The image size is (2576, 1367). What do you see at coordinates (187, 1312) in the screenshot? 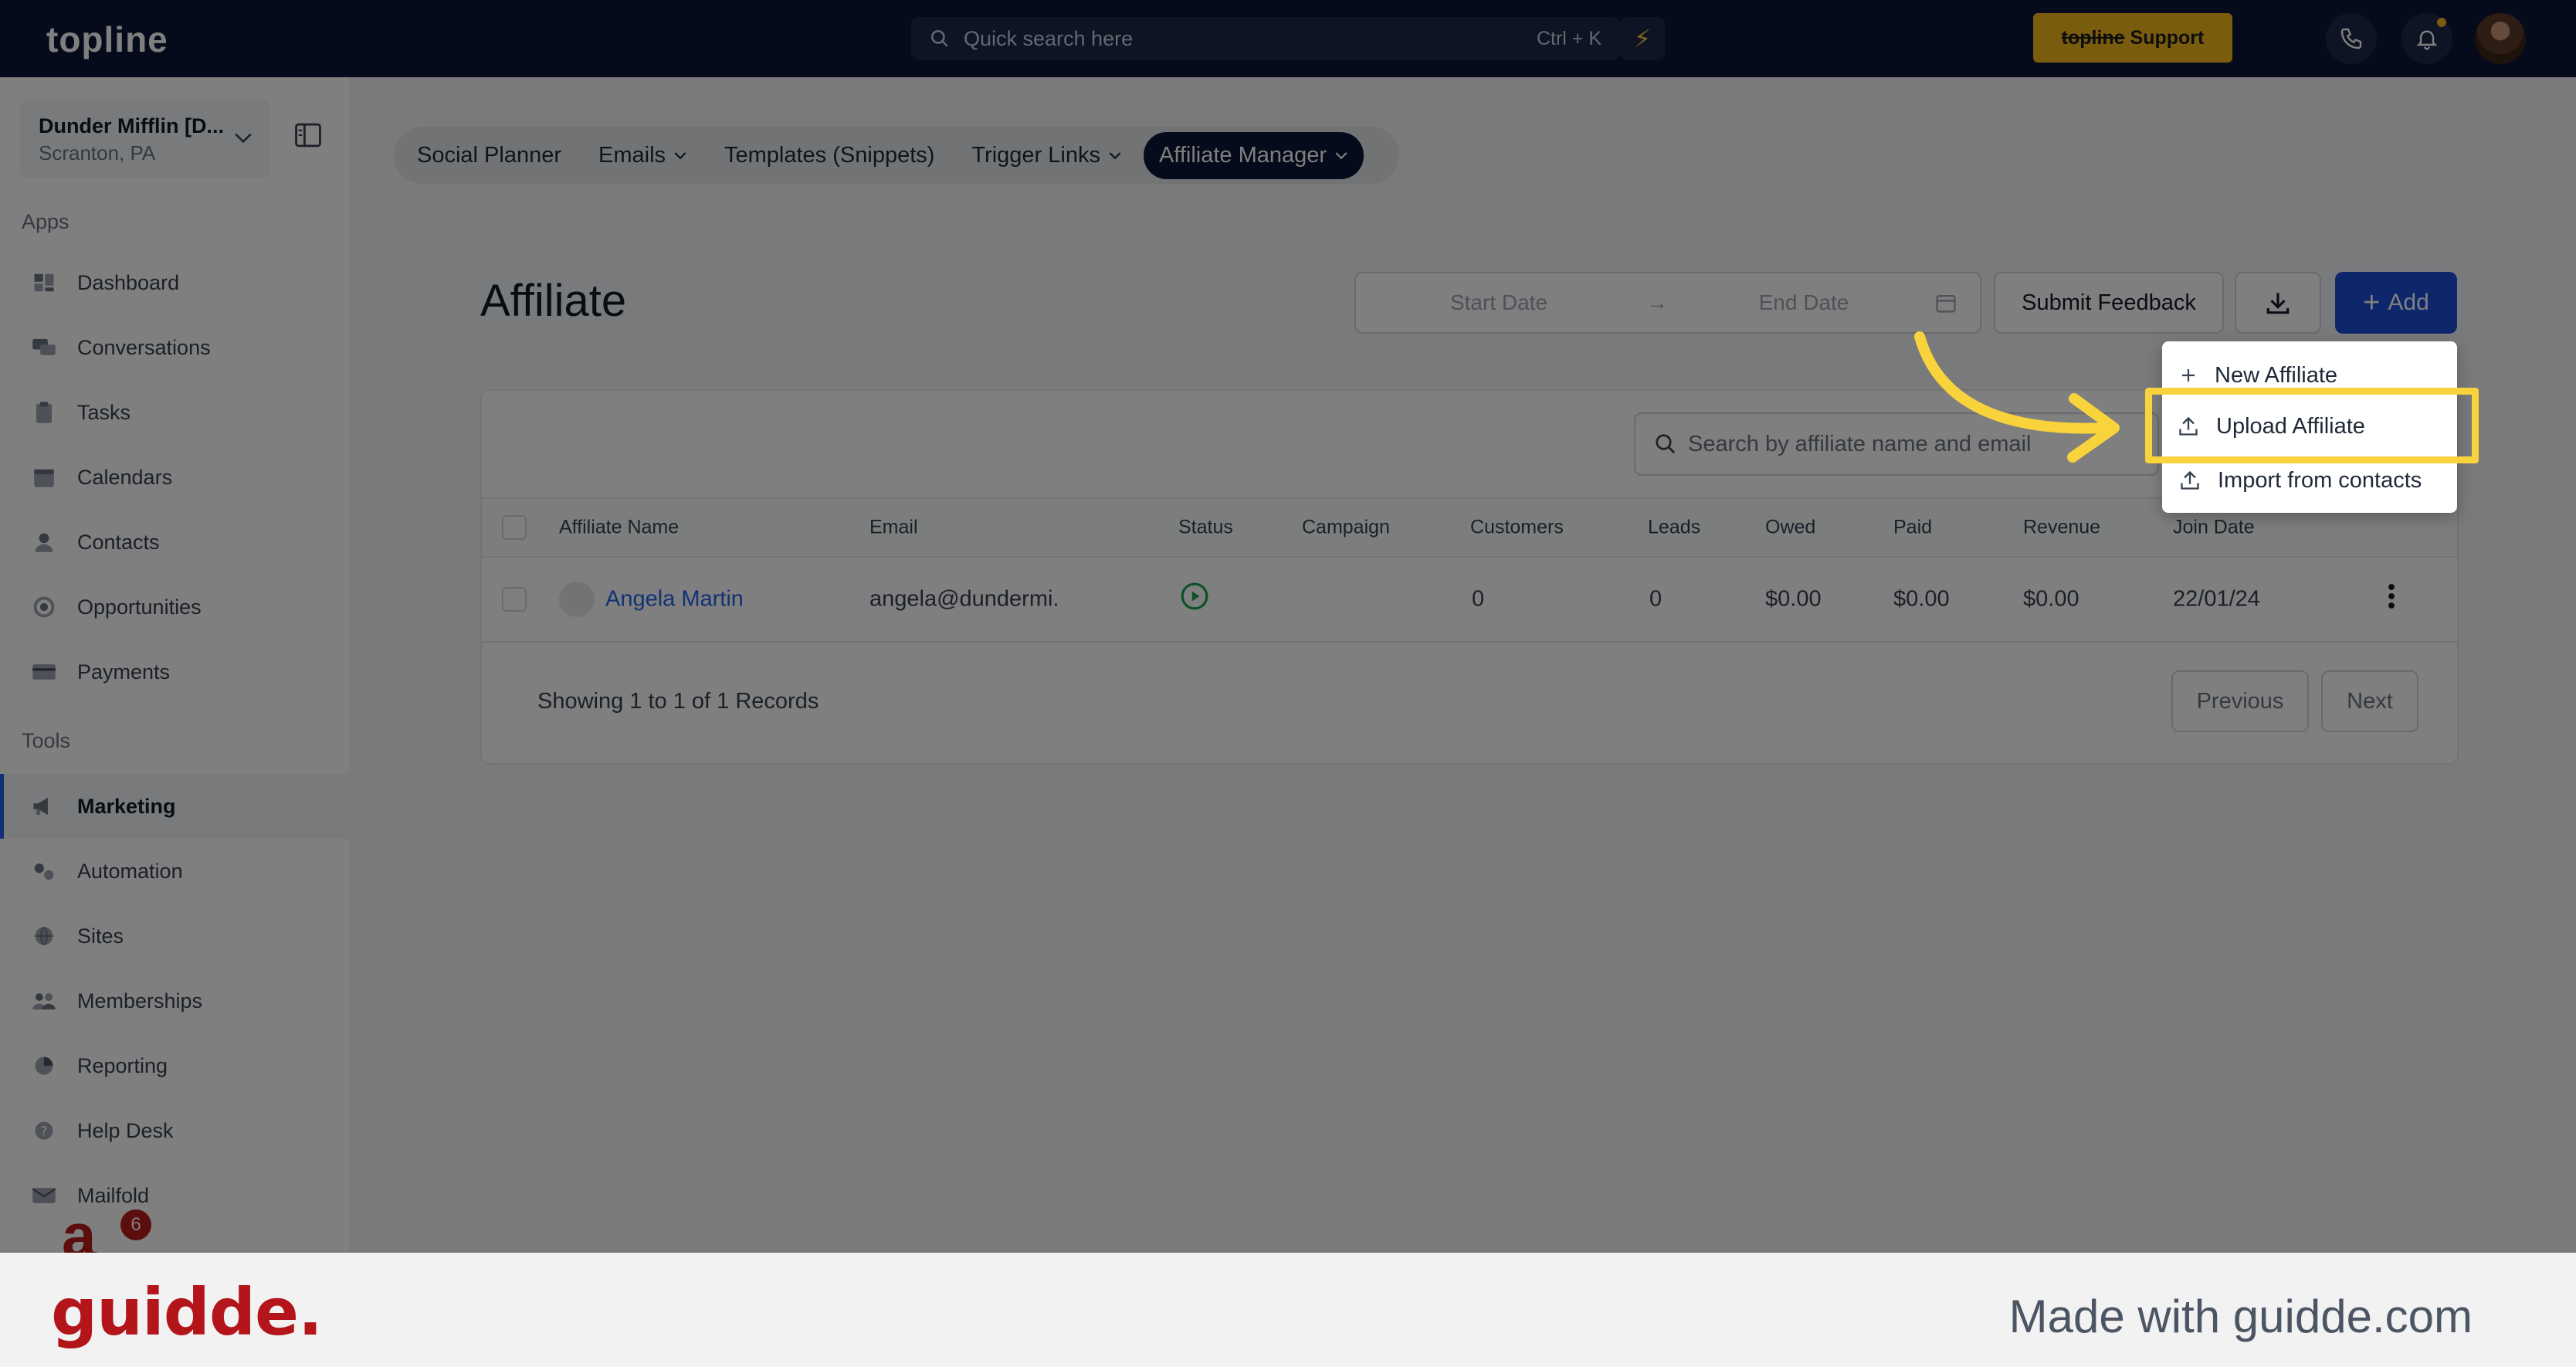
I see `guidde-logo: guidde.` at bounding box center [187, 1312].